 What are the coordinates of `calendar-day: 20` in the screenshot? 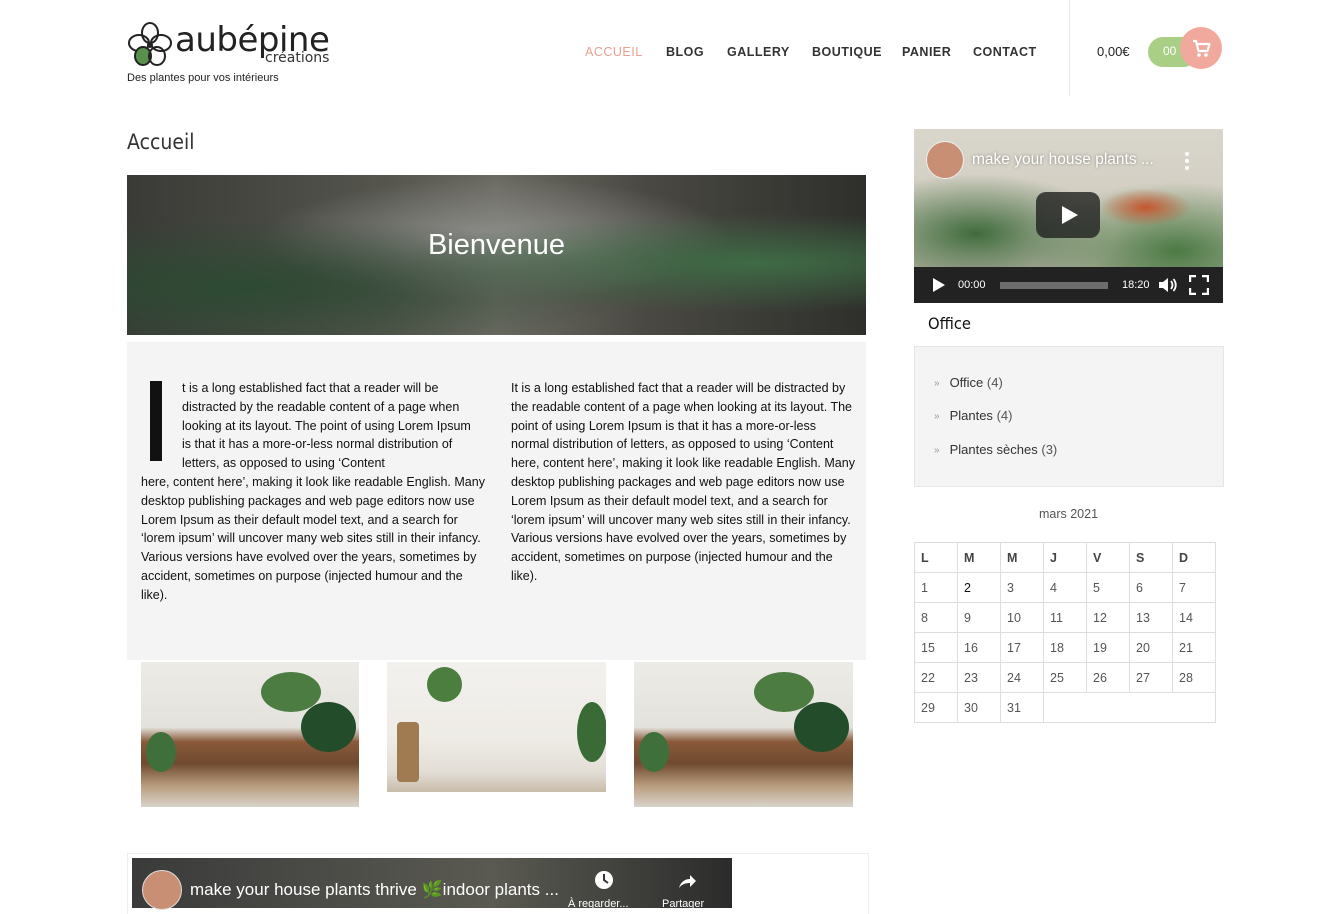 It's located at (1151, 647).